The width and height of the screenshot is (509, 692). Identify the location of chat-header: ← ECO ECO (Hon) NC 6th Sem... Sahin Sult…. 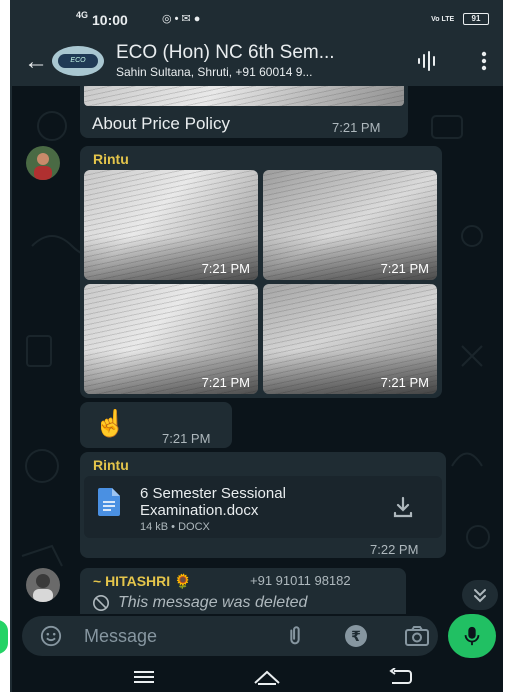
(257, 62).